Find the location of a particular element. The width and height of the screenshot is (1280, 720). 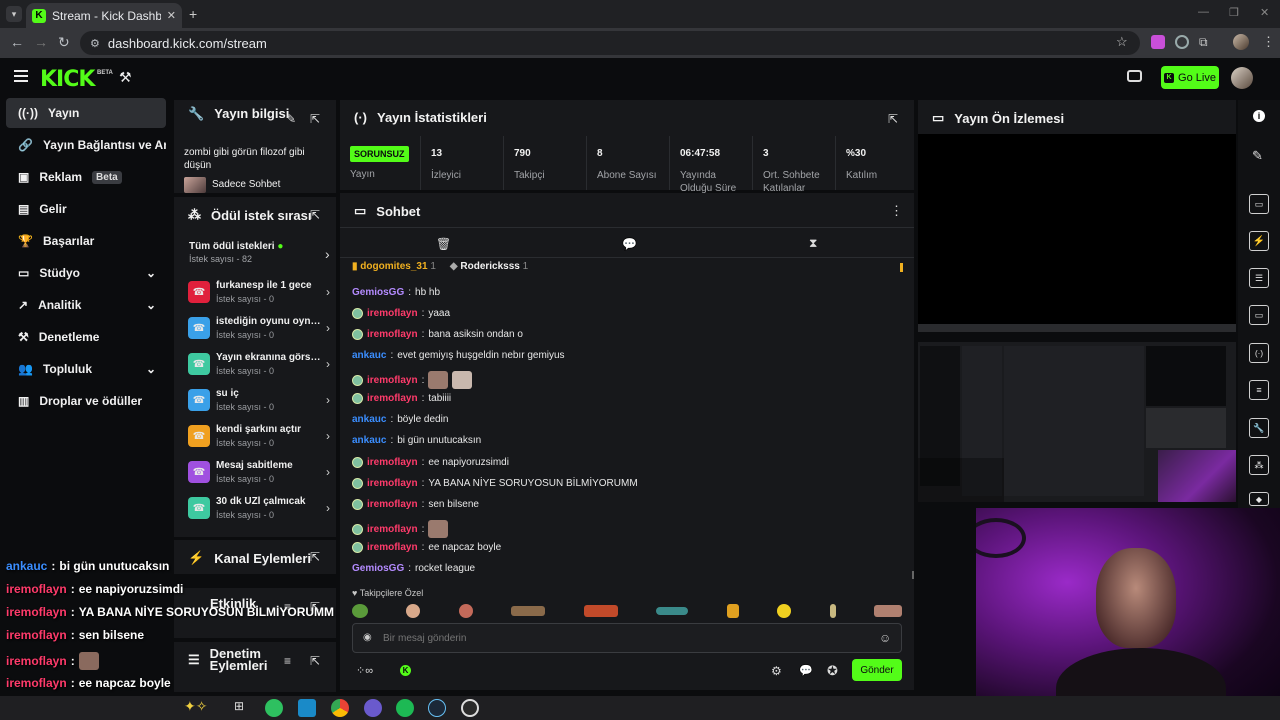

nav-item-studyo: ▭ Stüdyo ⌄ is located at coordinates (86, 273).